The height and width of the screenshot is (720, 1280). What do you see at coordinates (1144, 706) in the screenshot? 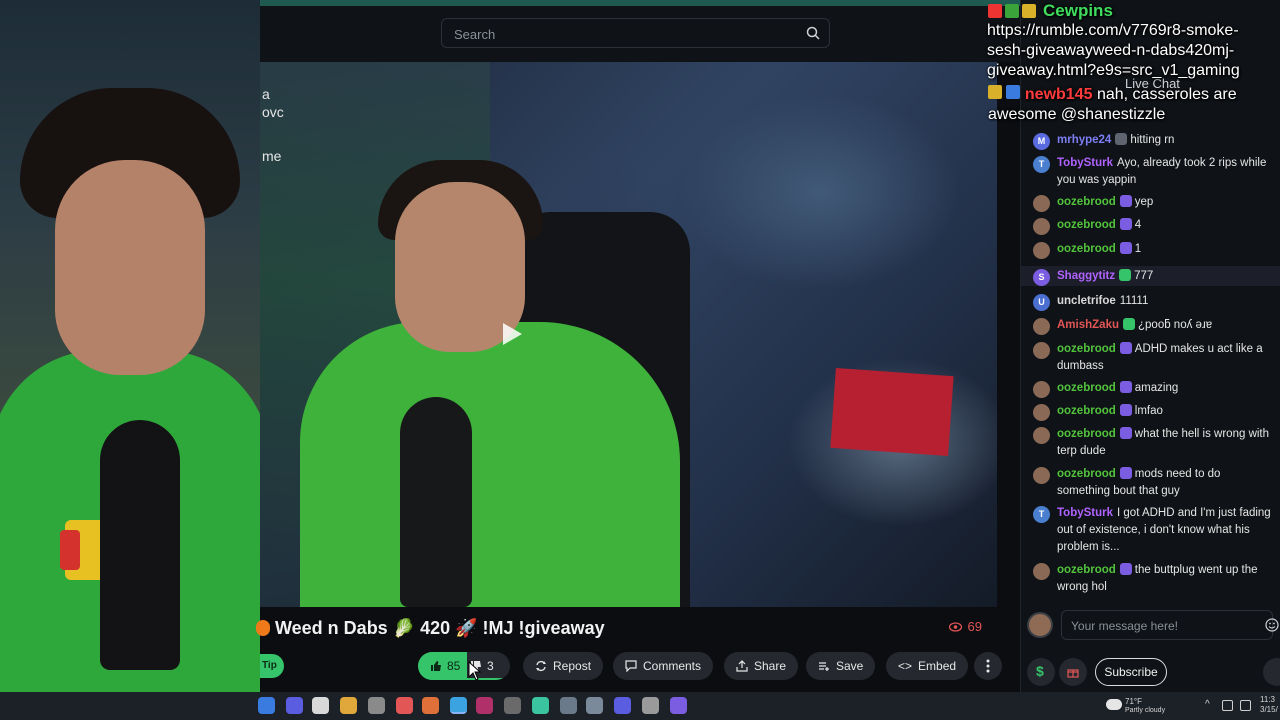
I see `weather-widget: 71°F Partly cloudy` at bounding box center [1144, 706].